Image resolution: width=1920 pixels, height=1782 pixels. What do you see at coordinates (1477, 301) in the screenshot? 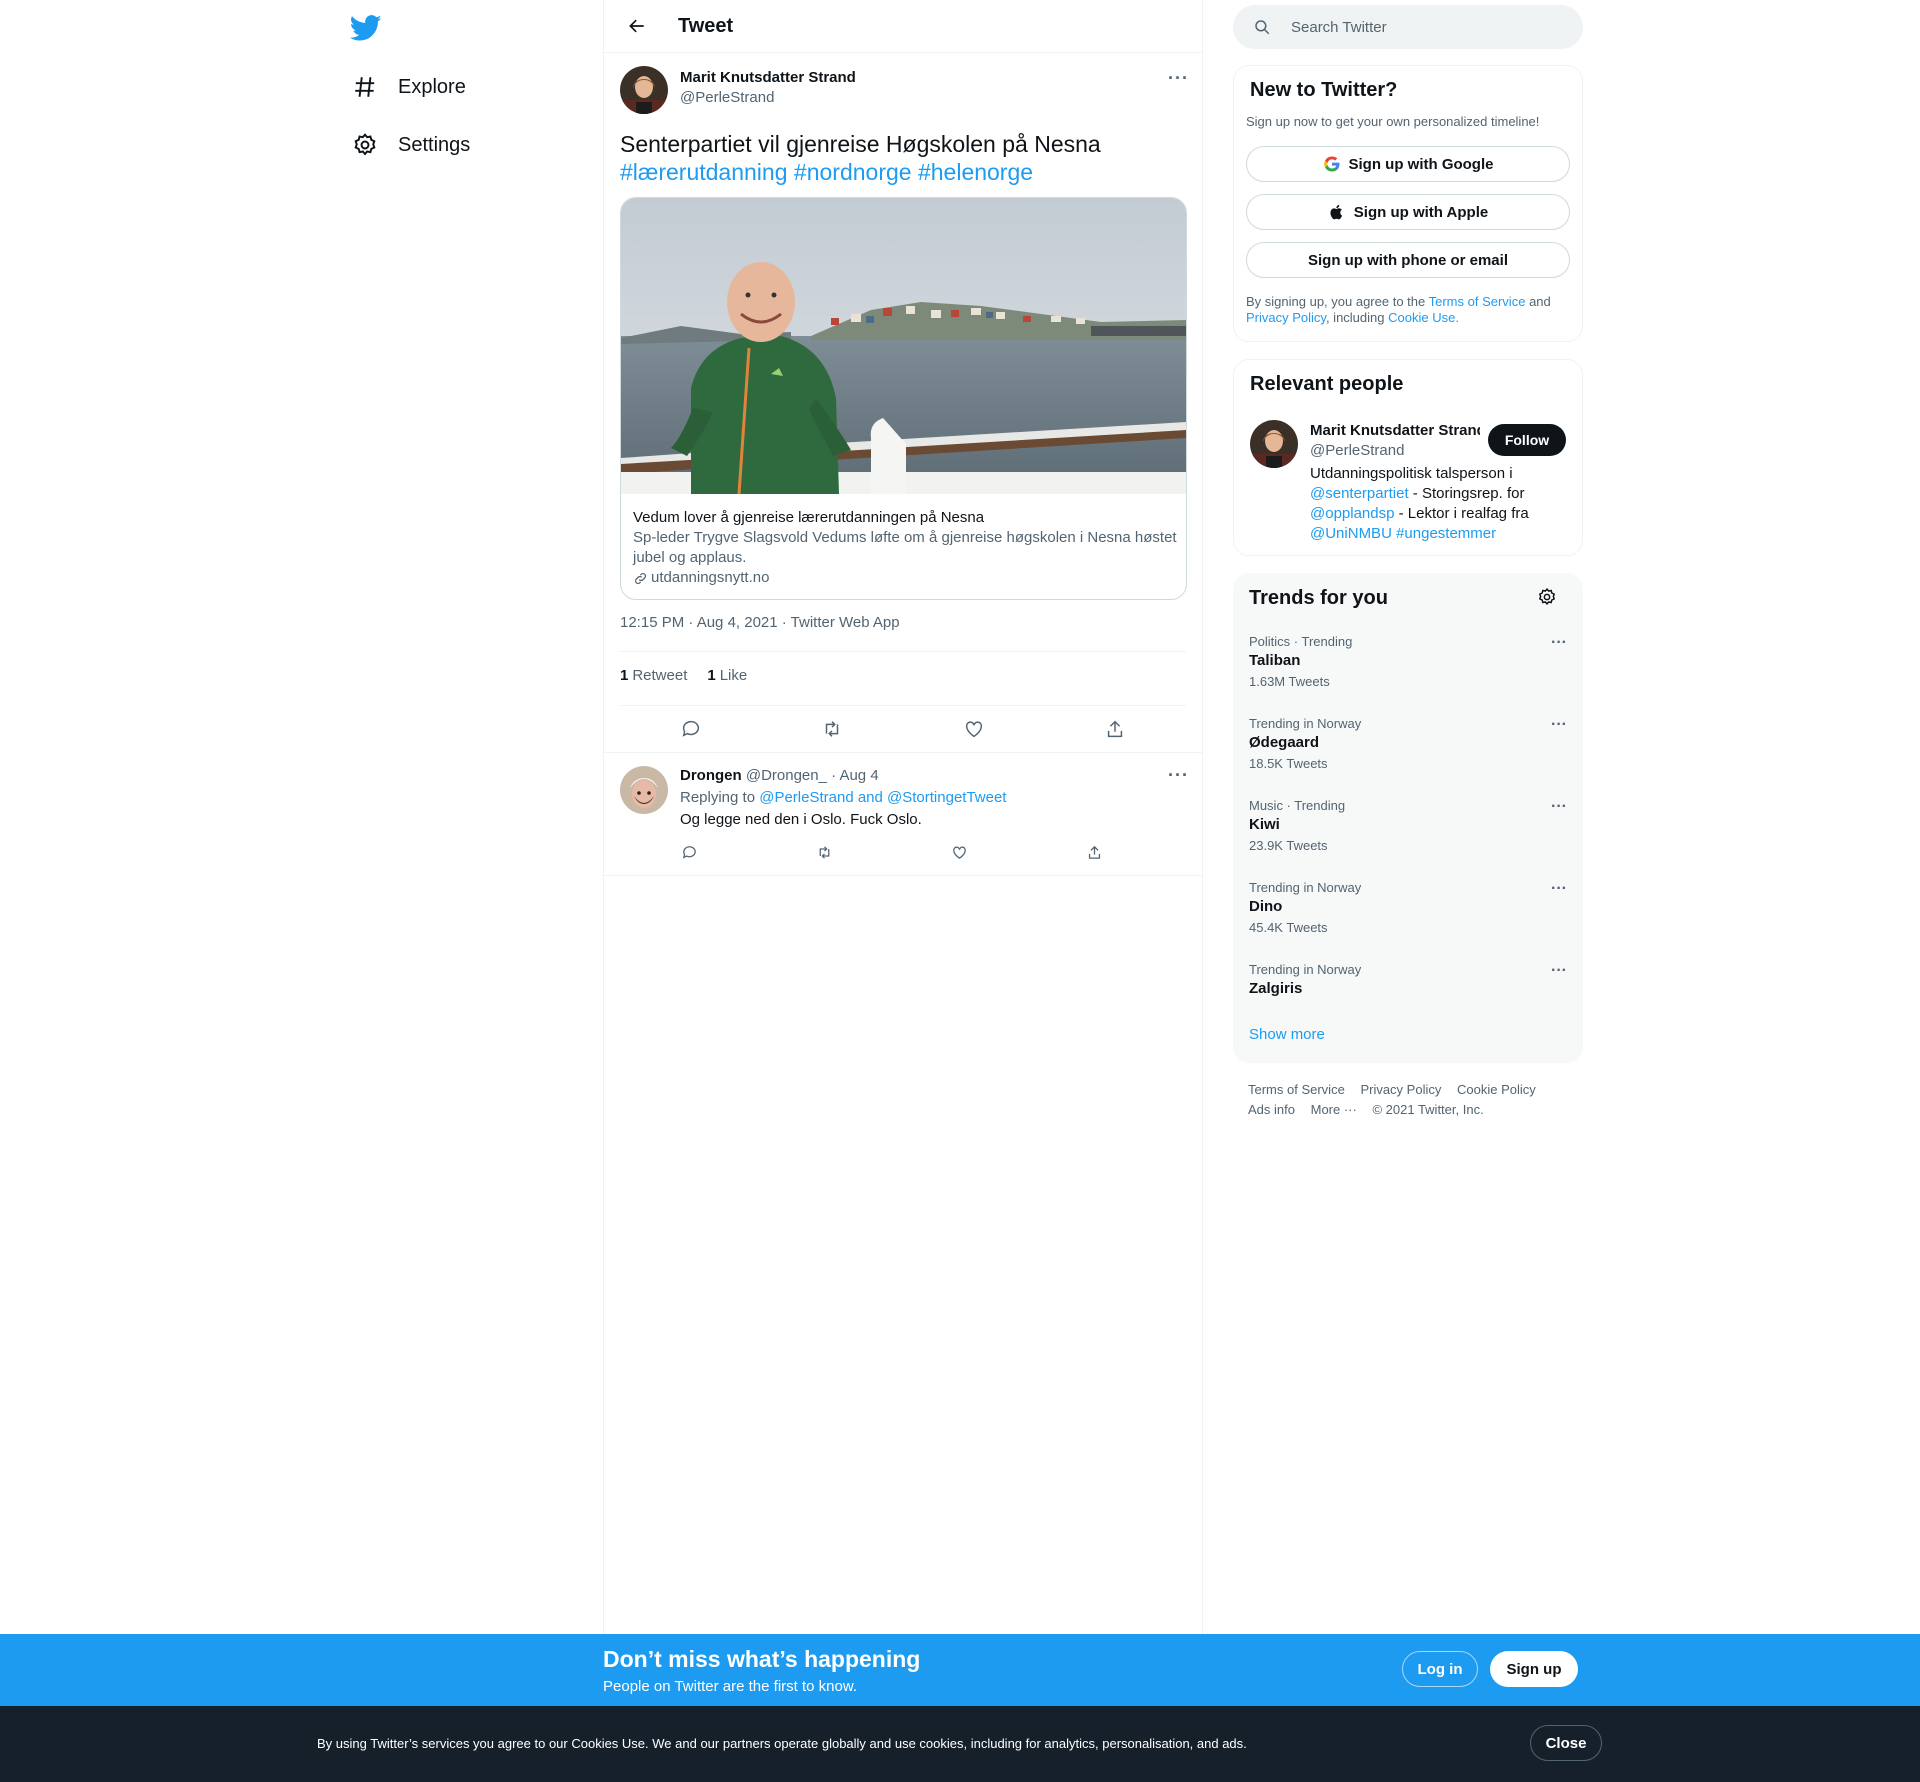
I see `terms-link: Terms of Service` at bounding box center [1477, 301].